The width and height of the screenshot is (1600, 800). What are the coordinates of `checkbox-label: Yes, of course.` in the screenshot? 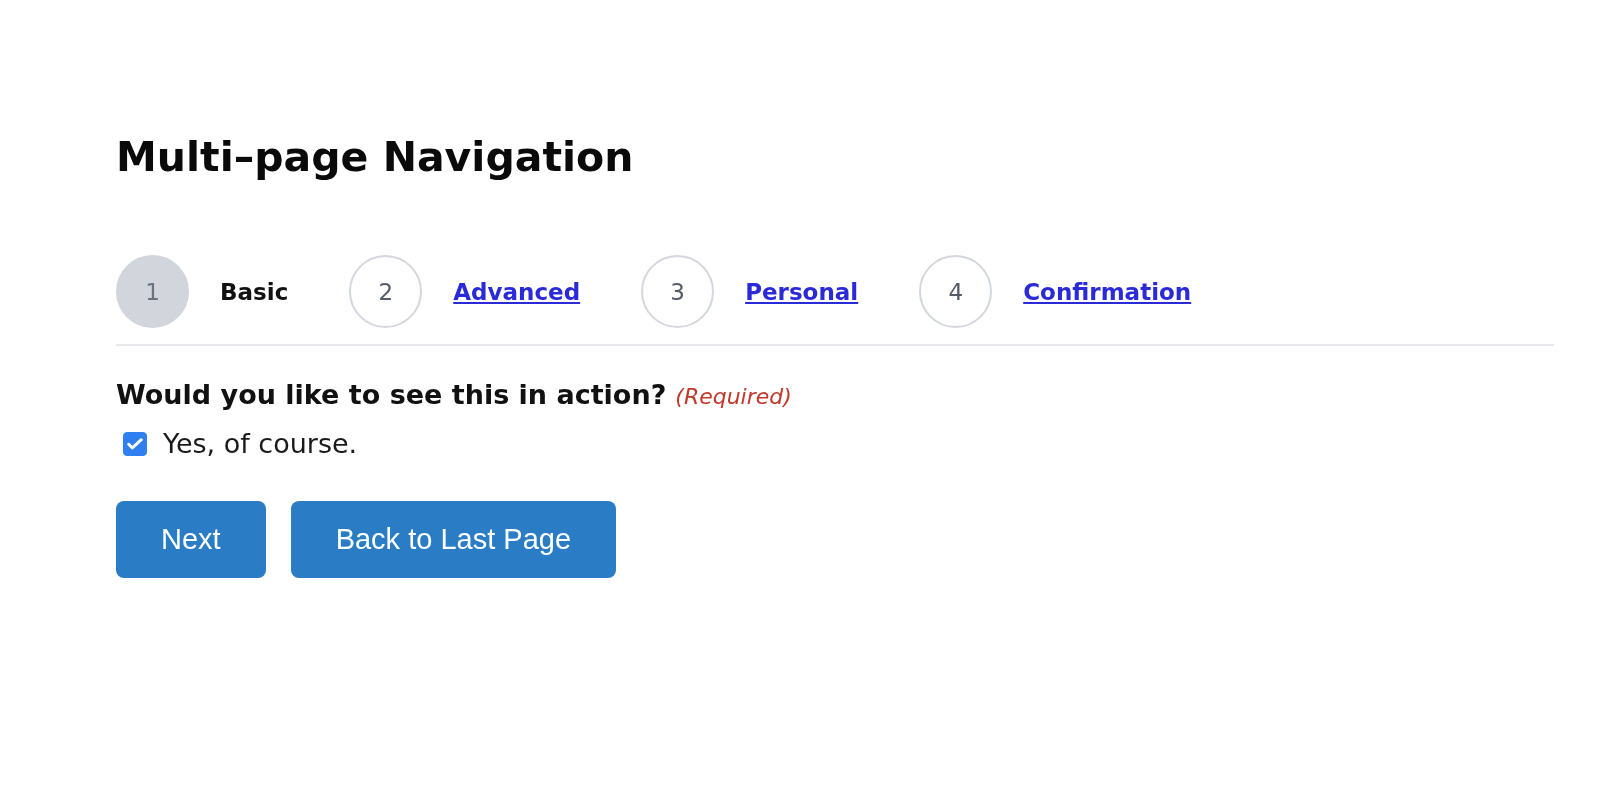 It's located at (260, 443).